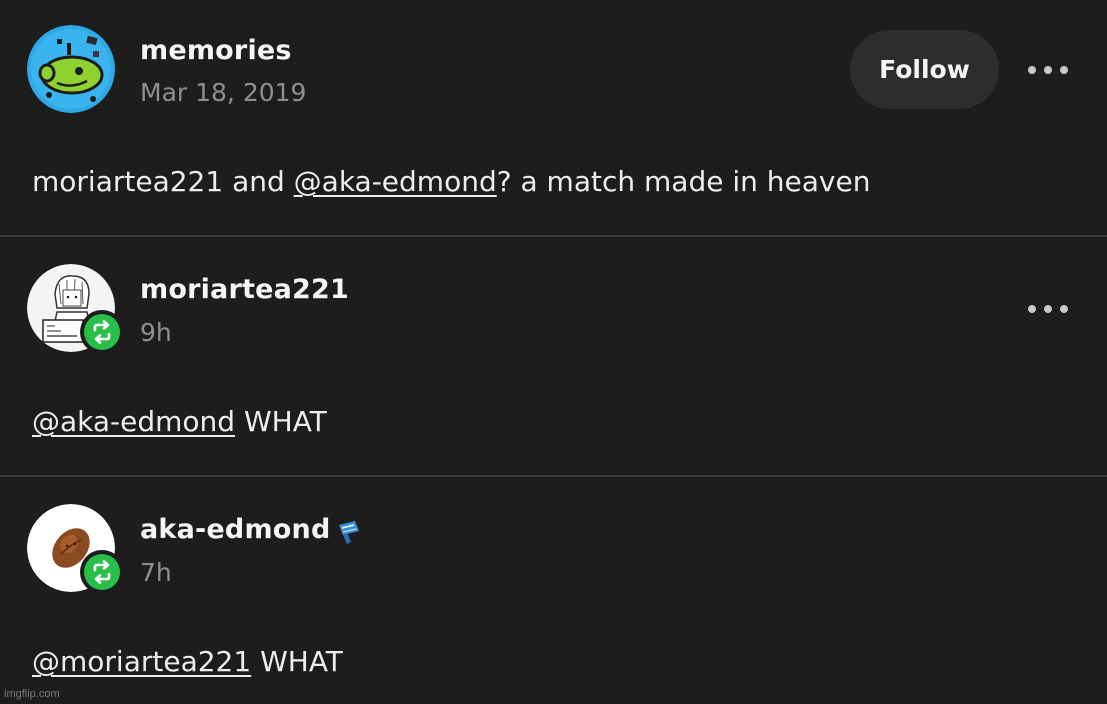 Image resolution: width=1107 pixels, height=704 pixels. I want to click on frog-blob-avatar-icon, so click(71, 69).